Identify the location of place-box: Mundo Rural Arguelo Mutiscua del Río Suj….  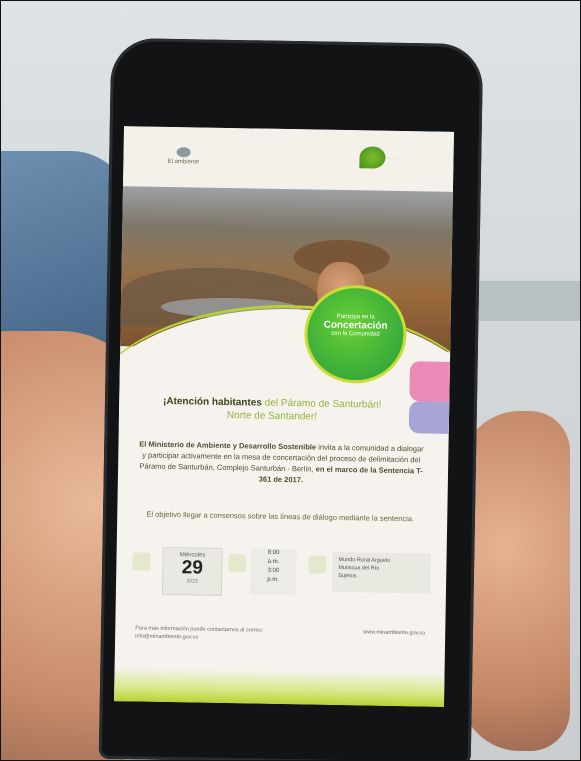
(381, 572).